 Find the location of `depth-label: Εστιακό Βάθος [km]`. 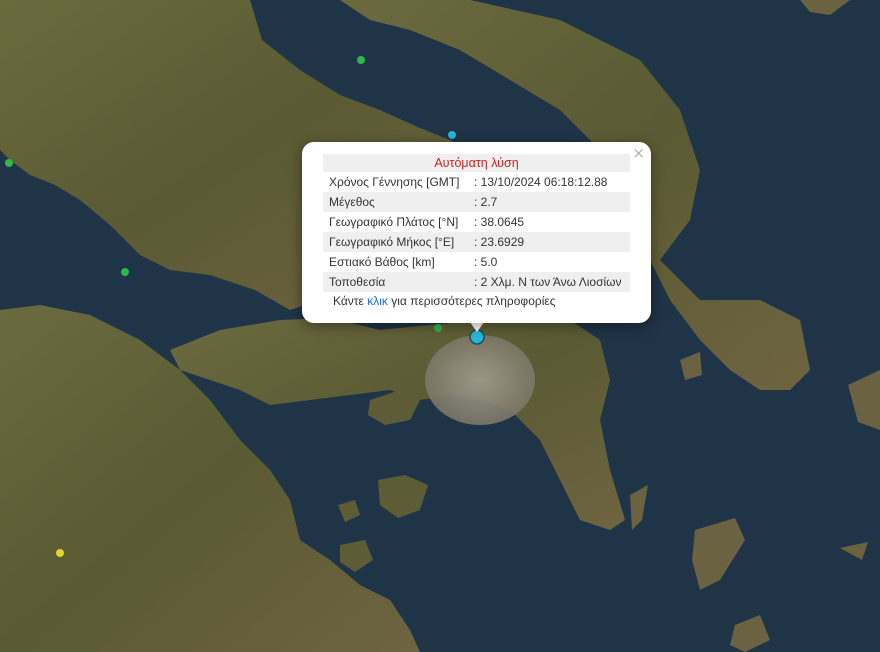

depth-label: Εστιακό Βάθος [km] is located at coordinates (382, 262).